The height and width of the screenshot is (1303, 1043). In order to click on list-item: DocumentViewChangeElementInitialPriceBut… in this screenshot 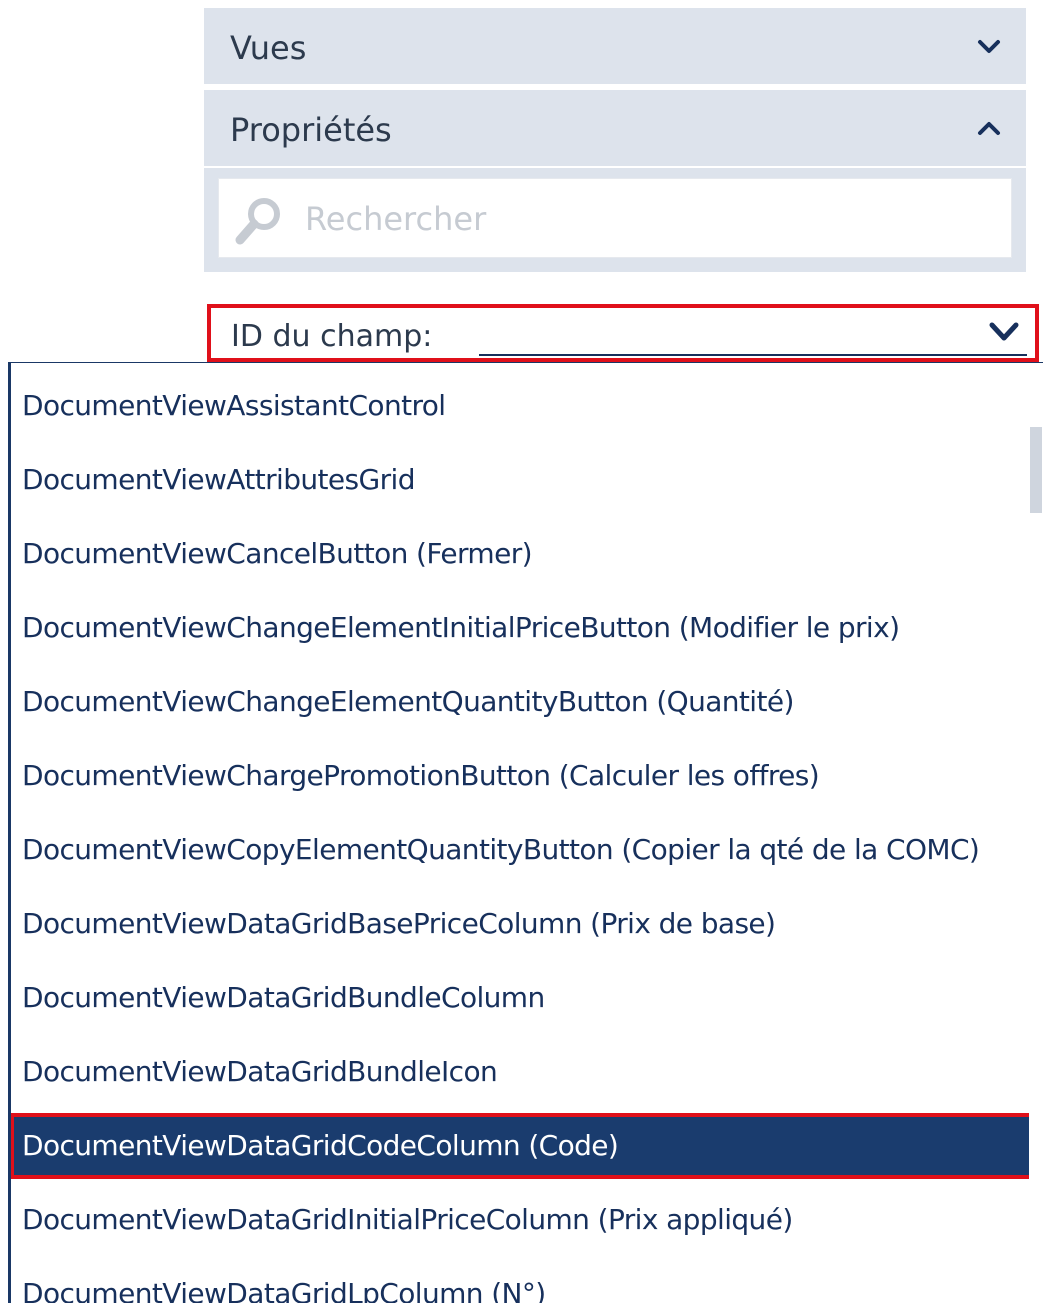, I will do `click(521, 628)`.